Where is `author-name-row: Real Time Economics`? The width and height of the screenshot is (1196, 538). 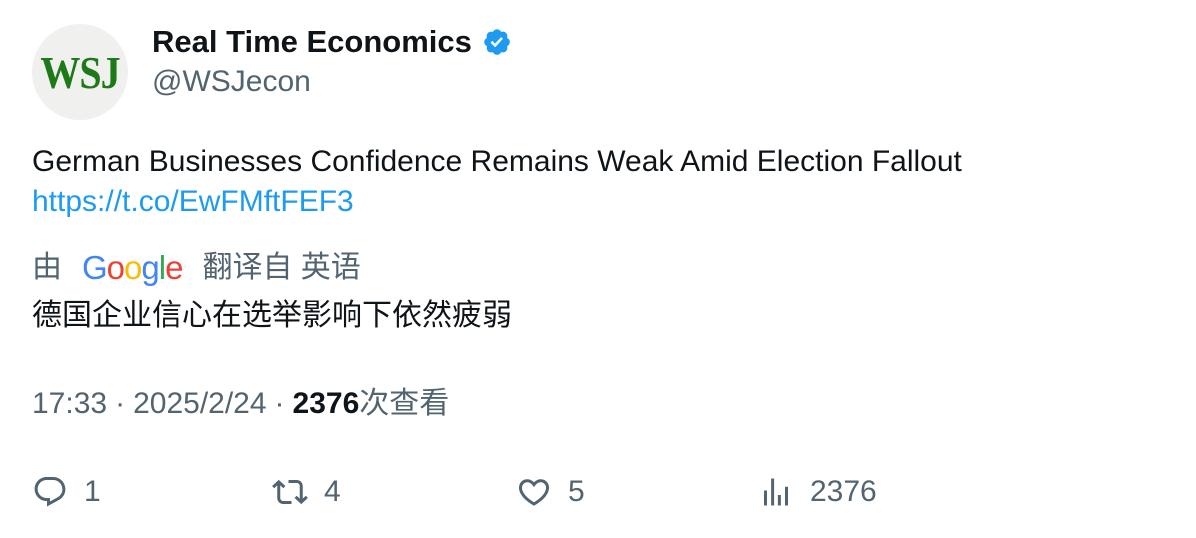
author-name-row: Real Time Economics is located at coordinates (332, 42).